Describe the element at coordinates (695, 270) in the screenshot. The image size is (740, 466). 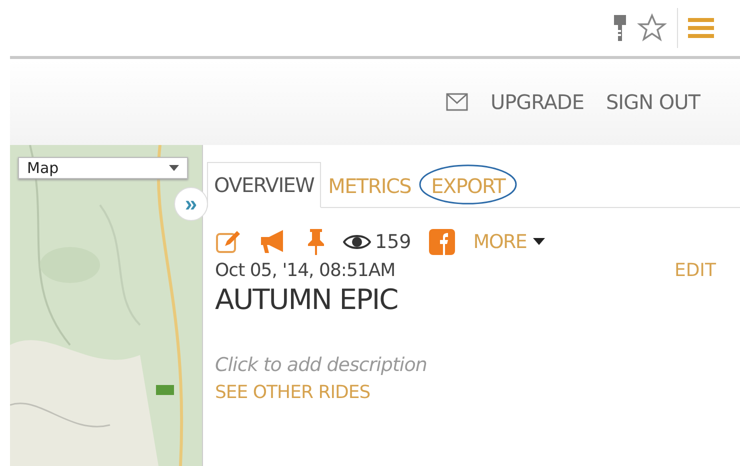
I see `edit-link: EDIT` at that location.